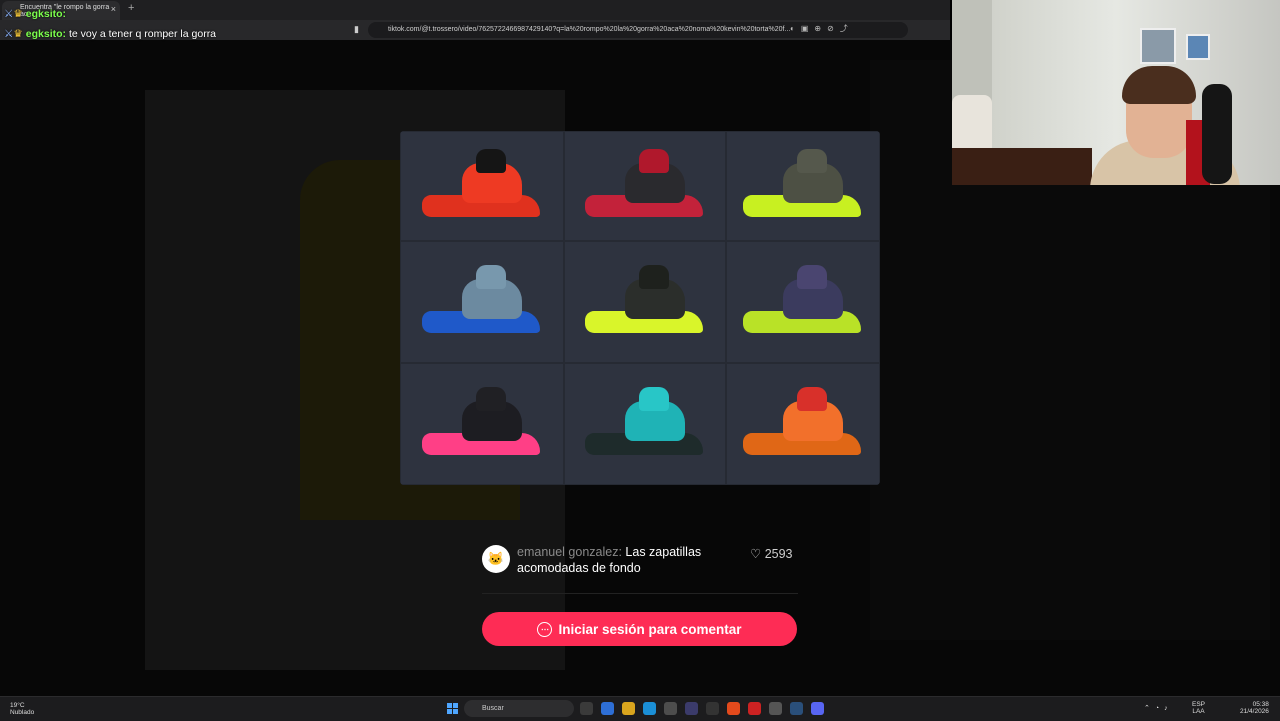 Image resolution: width=1280 pixels, height=721 pixels. Describe the element at coordinates (17, 705) in the screenshot. I see `weather-temp: 19°C` at that location.